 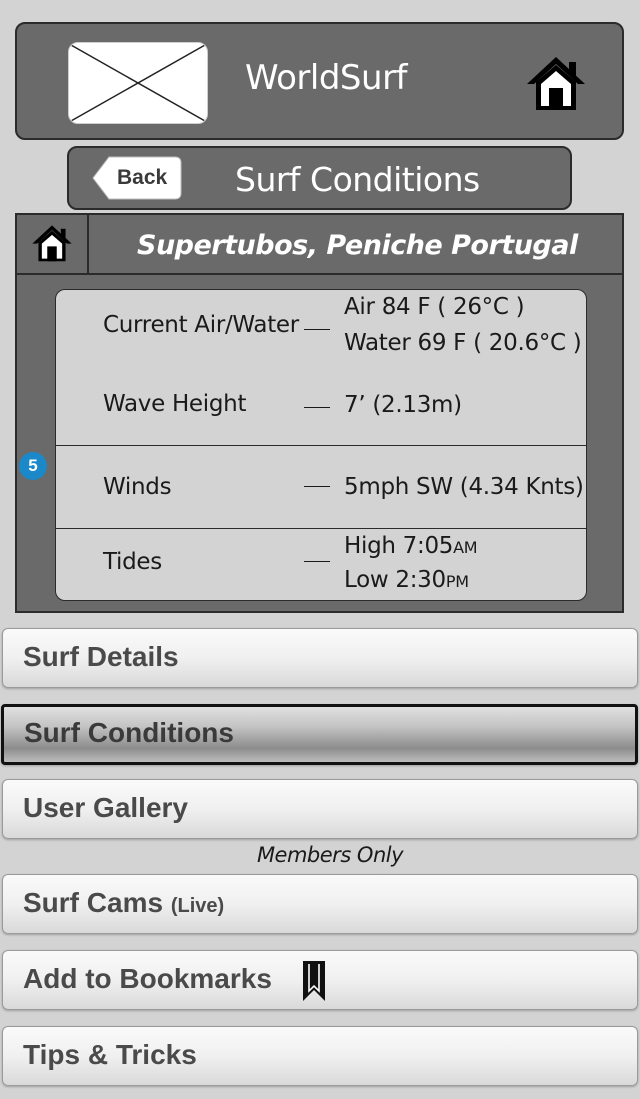 What do you see at coordinates (321, 487) in the screenshot?
I see `conditions-row-winds: Winds 5mph SW (4.34 Knts)` at bounding box center [321, 487].